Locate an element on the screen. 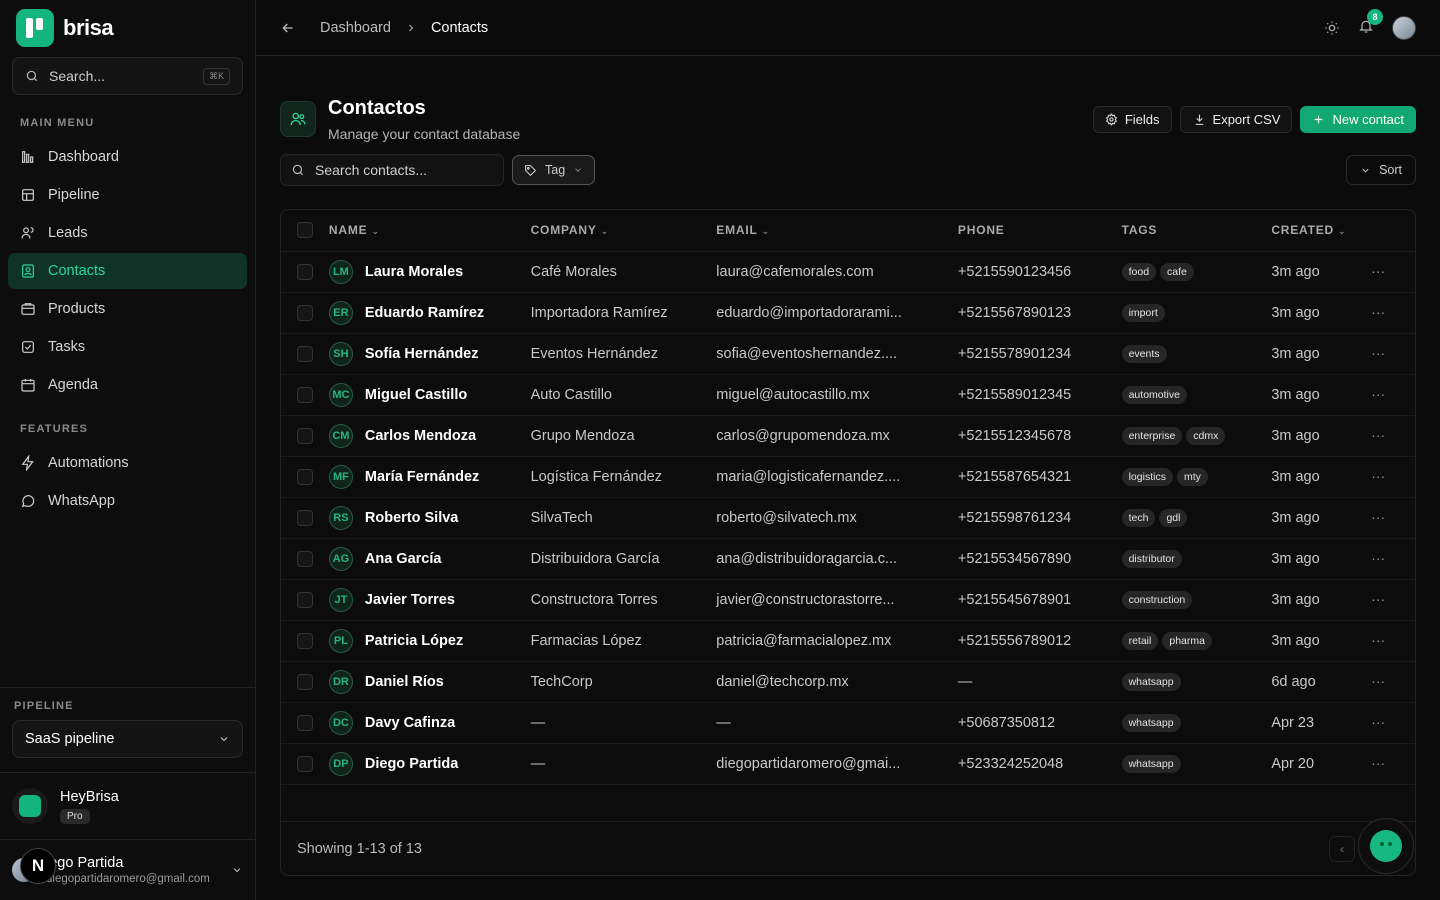 This screenshot has height=900, width=1440. fields-button: Fields is located at coordinates (1132, 119).